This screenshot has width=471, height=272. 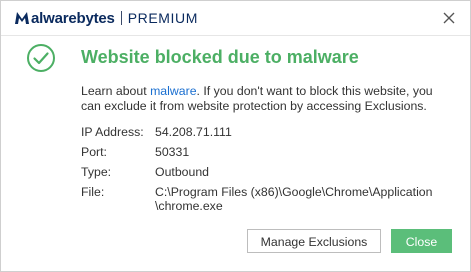 I want to click on message-prefix: Learn about, so click(x=116, y=91).